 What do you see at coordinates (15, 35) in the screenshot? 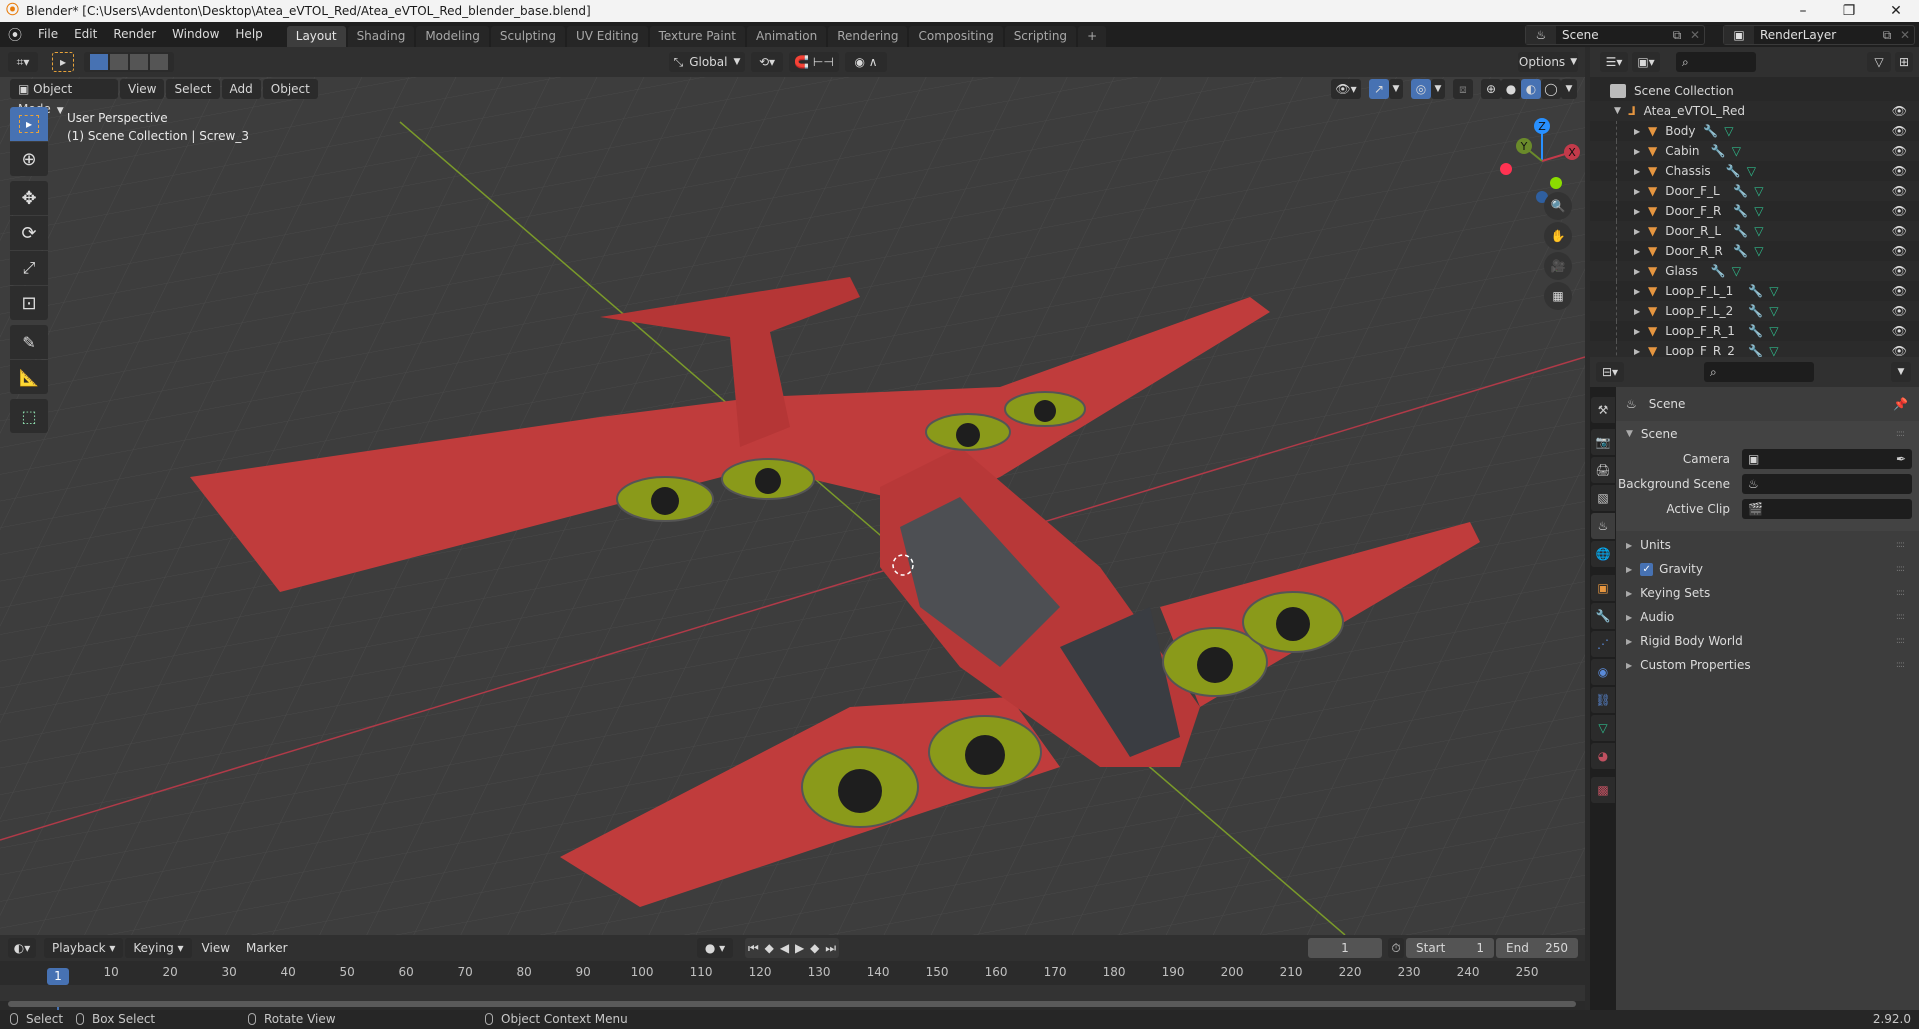
I see `blender-menu-icon: ⦿` at bounding box center [15, 35].